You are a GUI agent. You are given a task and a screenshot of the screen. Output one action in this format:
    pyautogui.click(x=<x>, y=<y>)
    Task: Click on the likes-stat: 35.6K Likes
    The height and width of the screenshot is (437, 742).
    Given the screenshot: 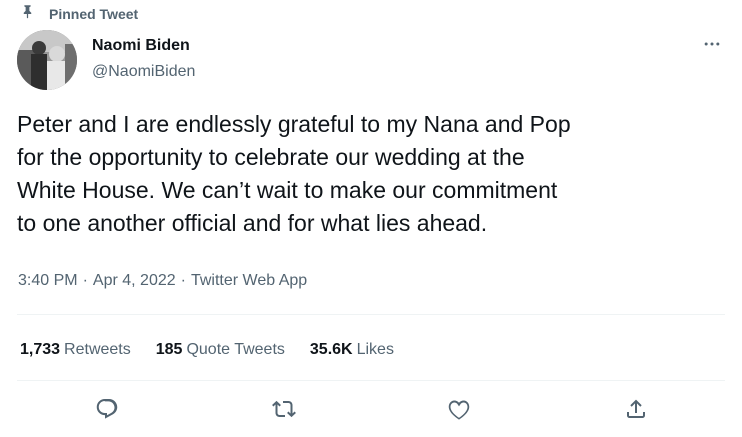 What is the action you would take?
    pyautogui.click(x=352, y=350)
    